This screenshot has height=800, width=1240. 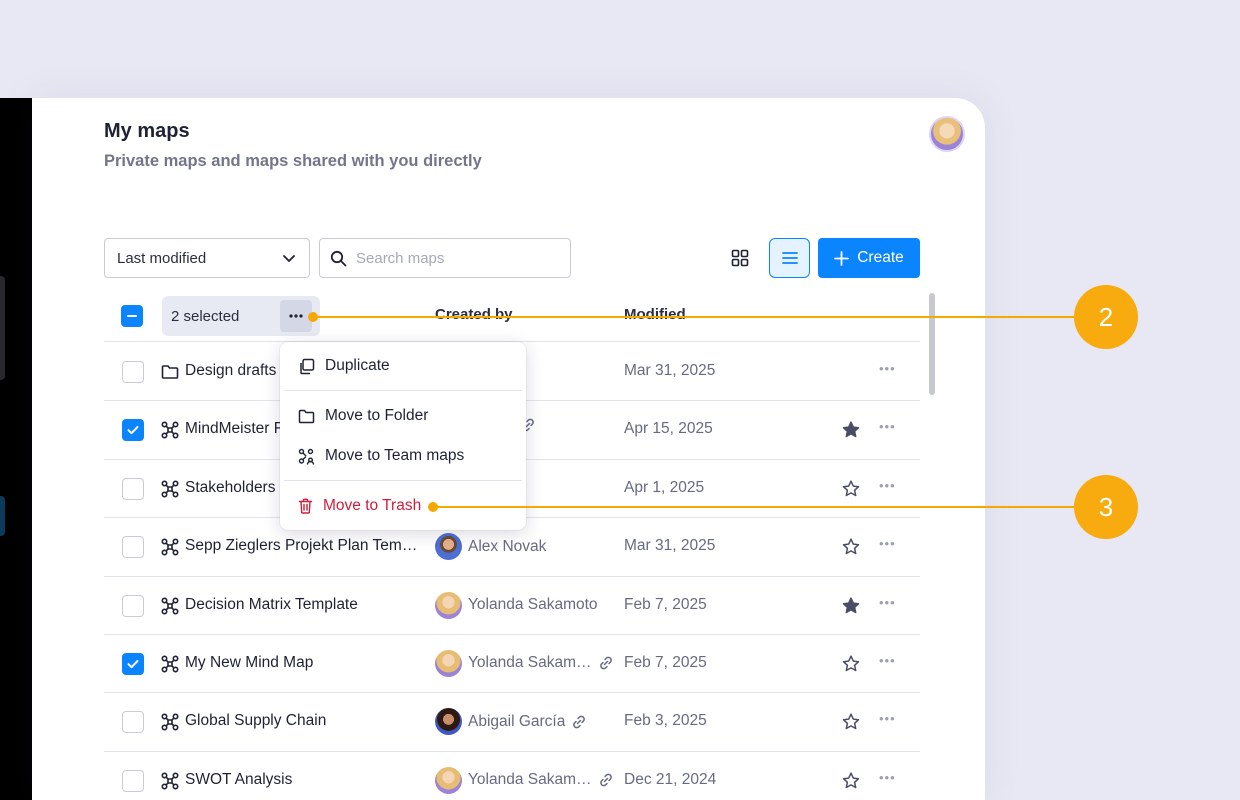 I want to click on menu-item-move-to-folder-label: Move to Folder, so click(x=377, y=415).